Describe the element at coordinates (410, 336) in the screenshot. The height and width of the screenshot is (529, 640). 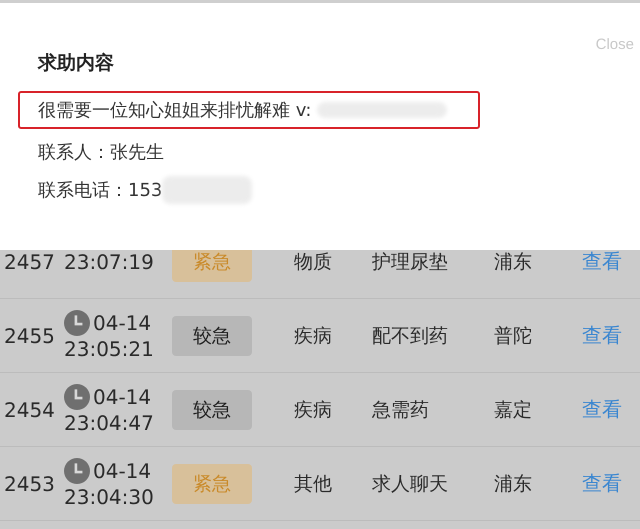
I see `need-text: 配不到药` at that location.